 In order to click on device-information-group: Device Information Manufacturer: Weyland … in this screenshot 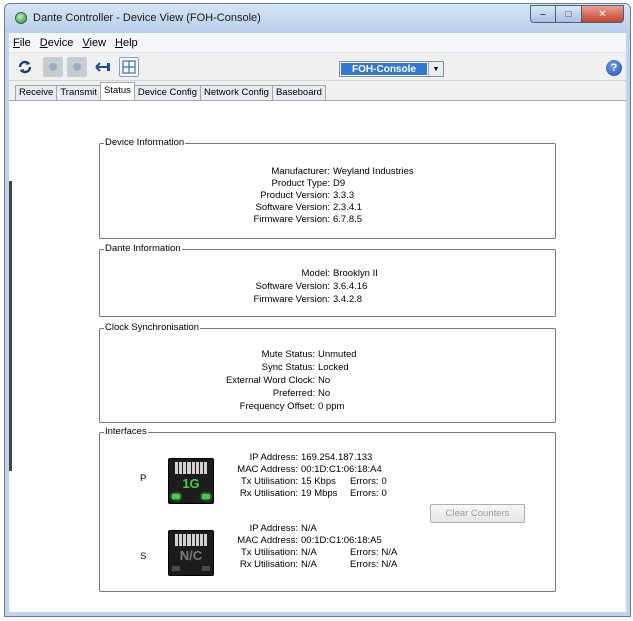, I will do `click(327, 188)`.